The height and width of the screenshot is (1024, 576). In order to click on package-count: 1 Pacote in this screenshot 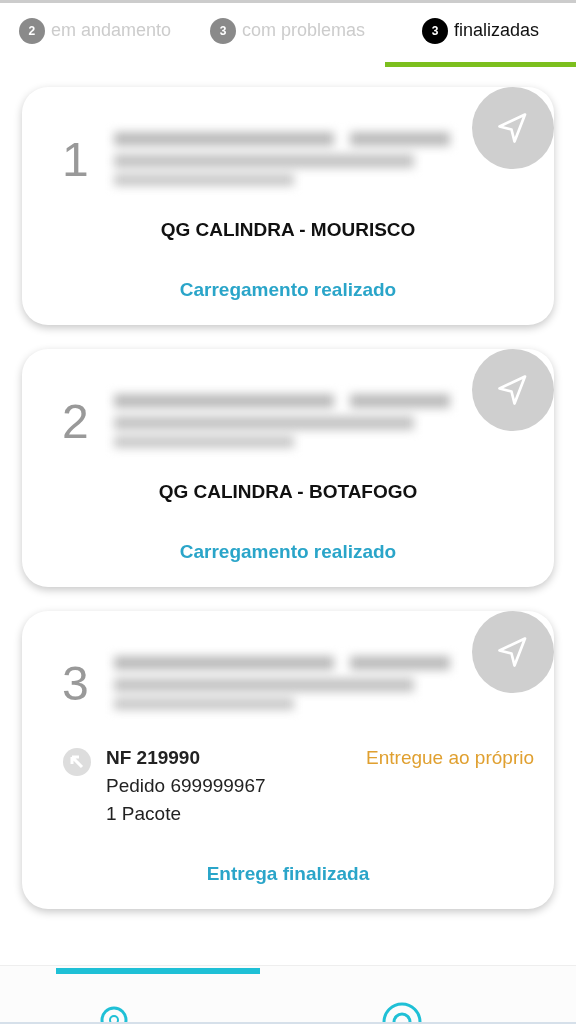, I will do `click(144, 814)`.